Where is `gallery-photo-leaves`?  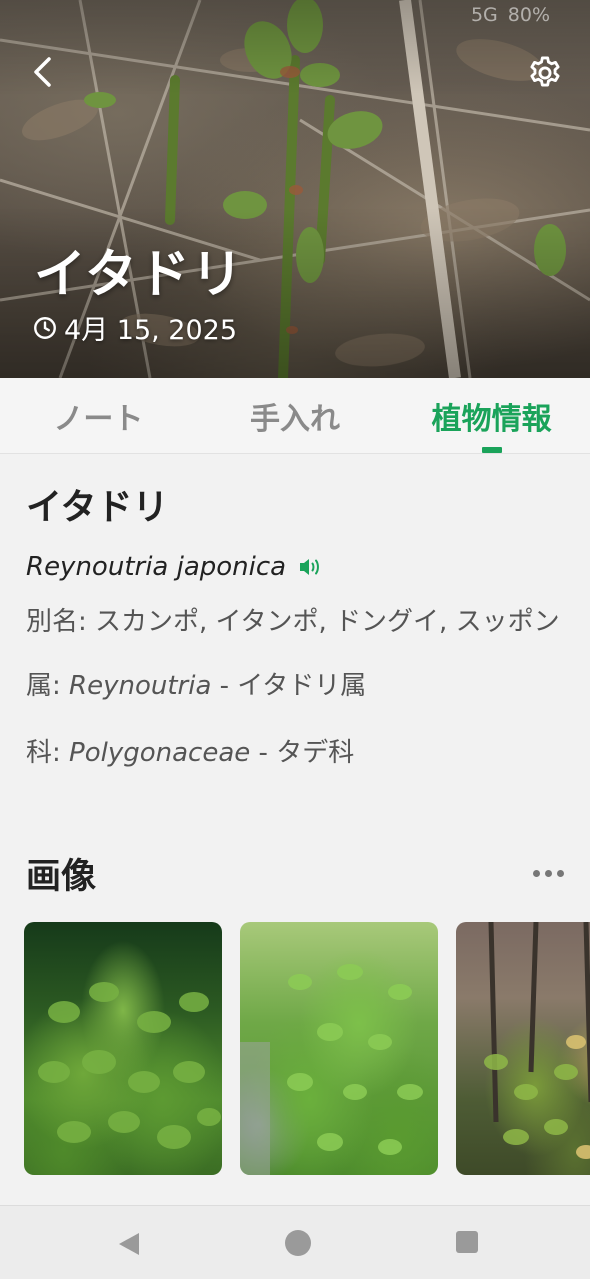
gallery-photo-leaves is located at coordinates (129, 1065).